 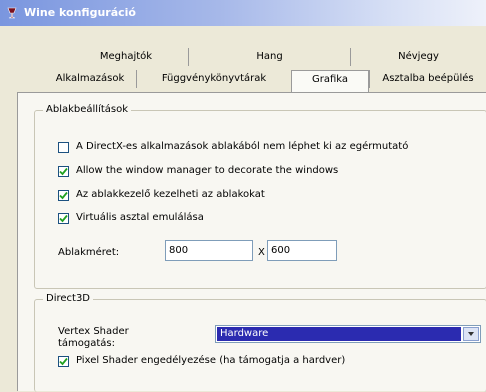 I want to click on tab-alkalmazasok: Alkalmazások, so click(x=90, y=79).